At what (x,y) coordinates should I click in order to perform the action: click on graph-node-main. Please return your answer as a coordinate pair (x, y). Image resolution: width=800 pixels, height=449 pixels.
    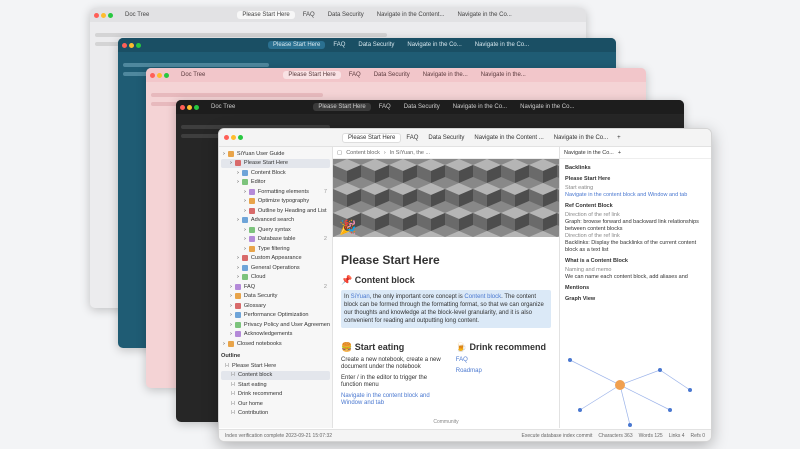
    Looking at the image, I should click on (620, 385).